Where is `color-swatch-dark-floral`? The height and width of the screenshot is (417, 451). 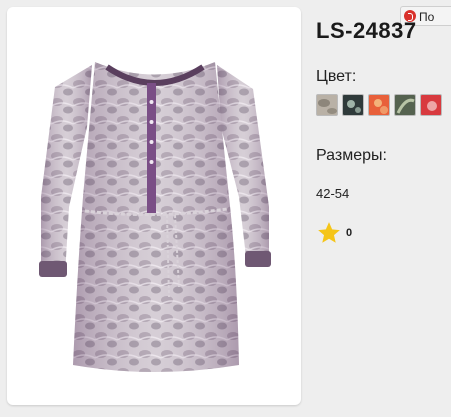
color-swatch-dark-floral is located at coordinates (353, 105).